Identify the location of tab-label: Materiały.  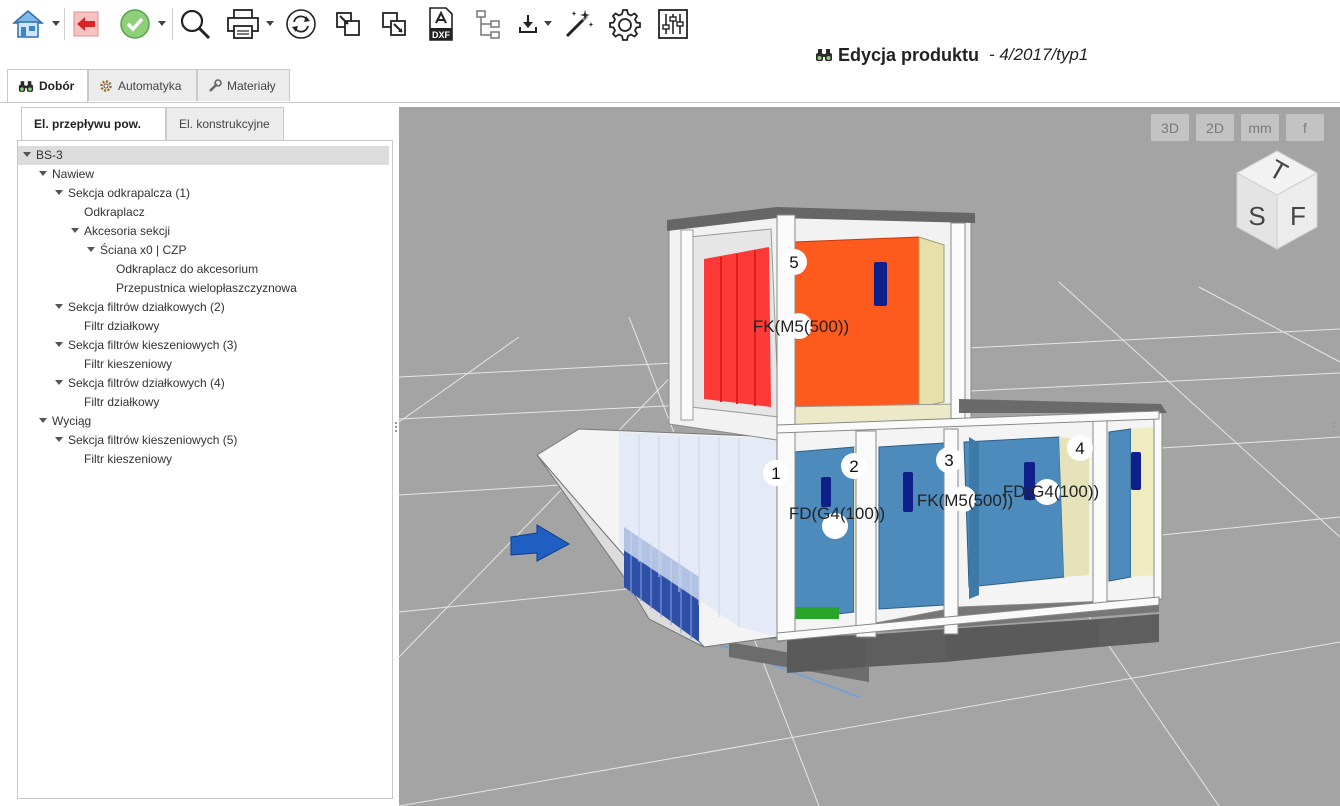
(251, 85).